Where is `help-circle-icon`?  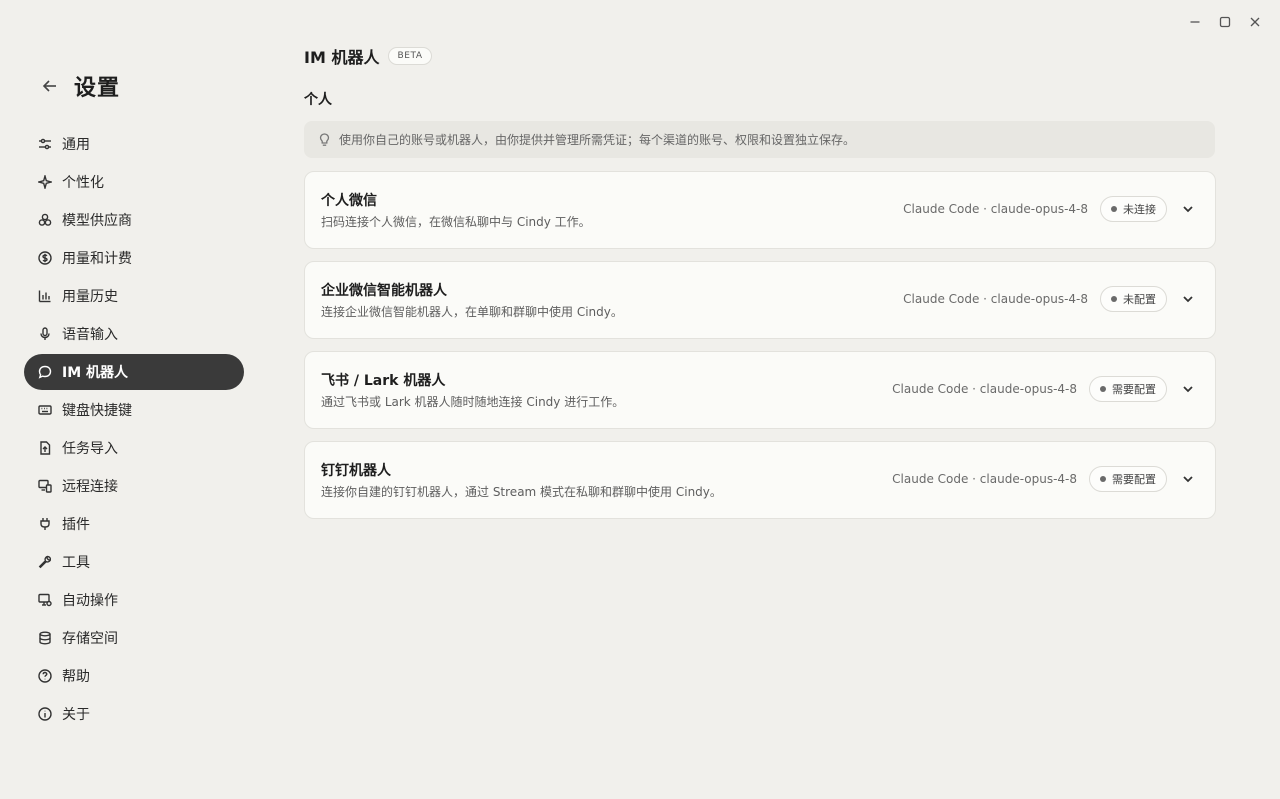
help-circle-icon is located at coordinates (44, 676).